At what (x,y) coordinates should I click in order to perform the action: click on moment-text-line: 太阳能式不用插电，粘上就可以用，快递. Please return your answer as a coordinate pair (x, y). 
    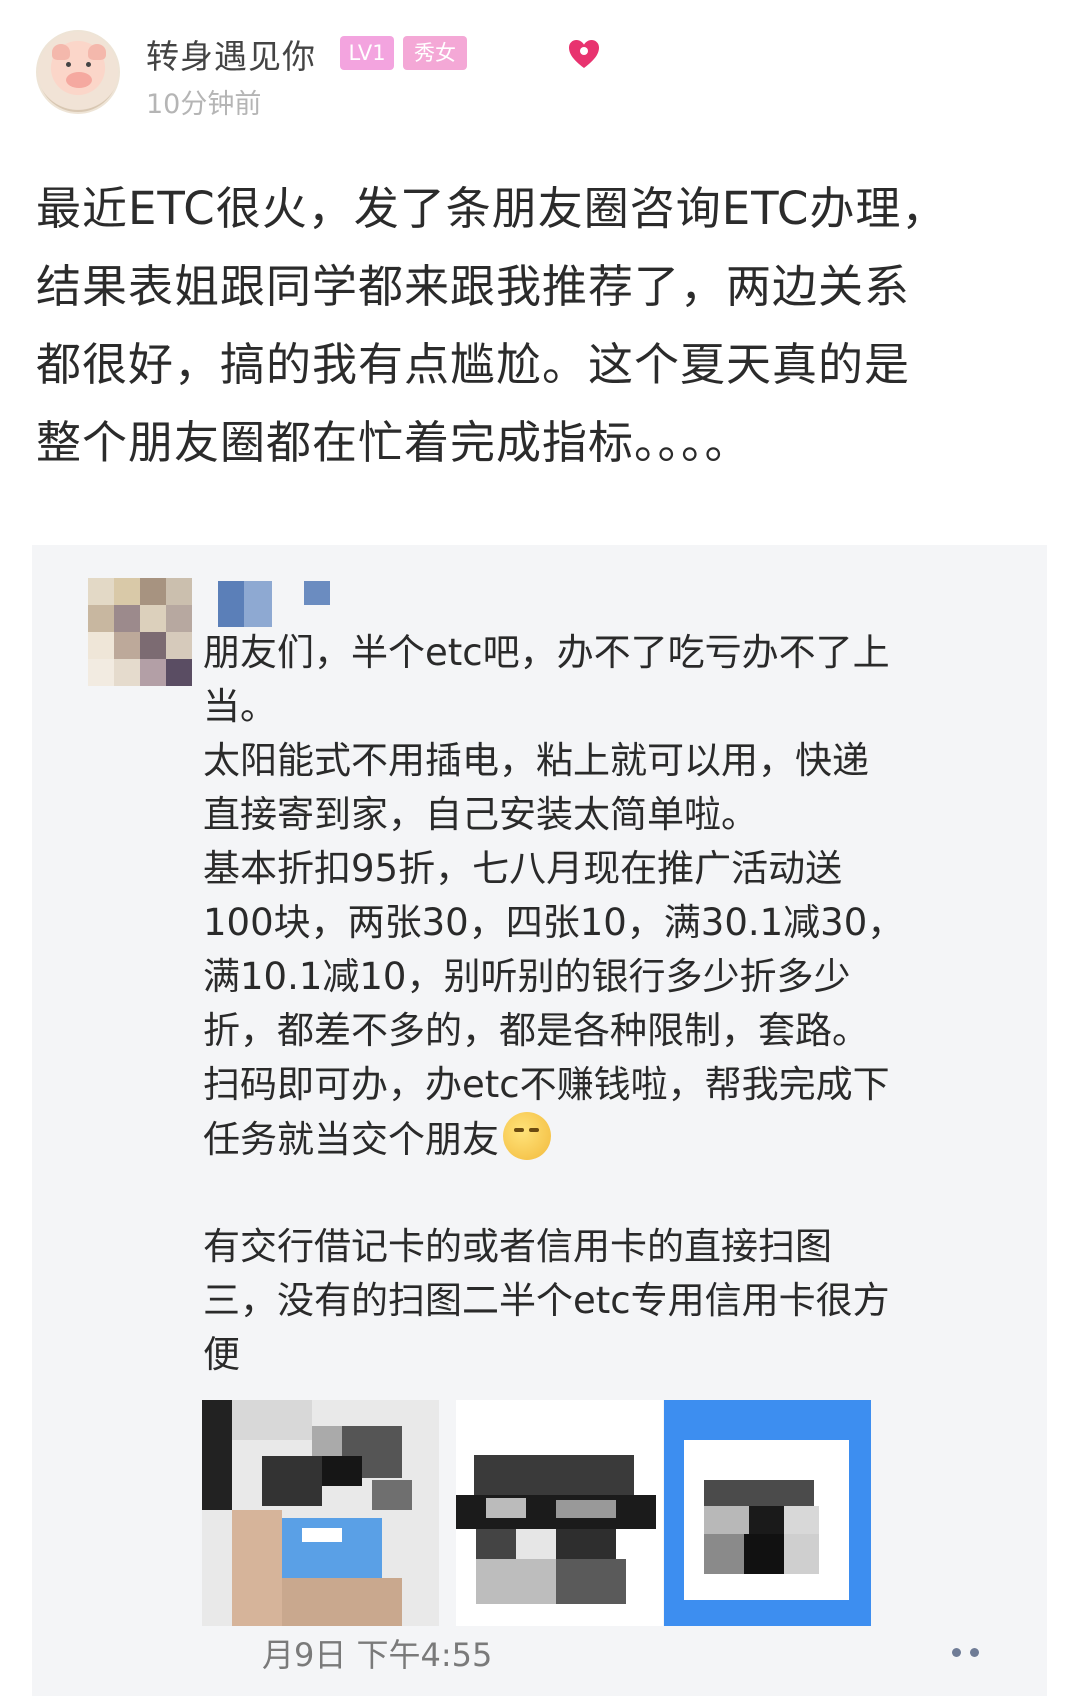
    Looking at the image, I should click on (536, 760).